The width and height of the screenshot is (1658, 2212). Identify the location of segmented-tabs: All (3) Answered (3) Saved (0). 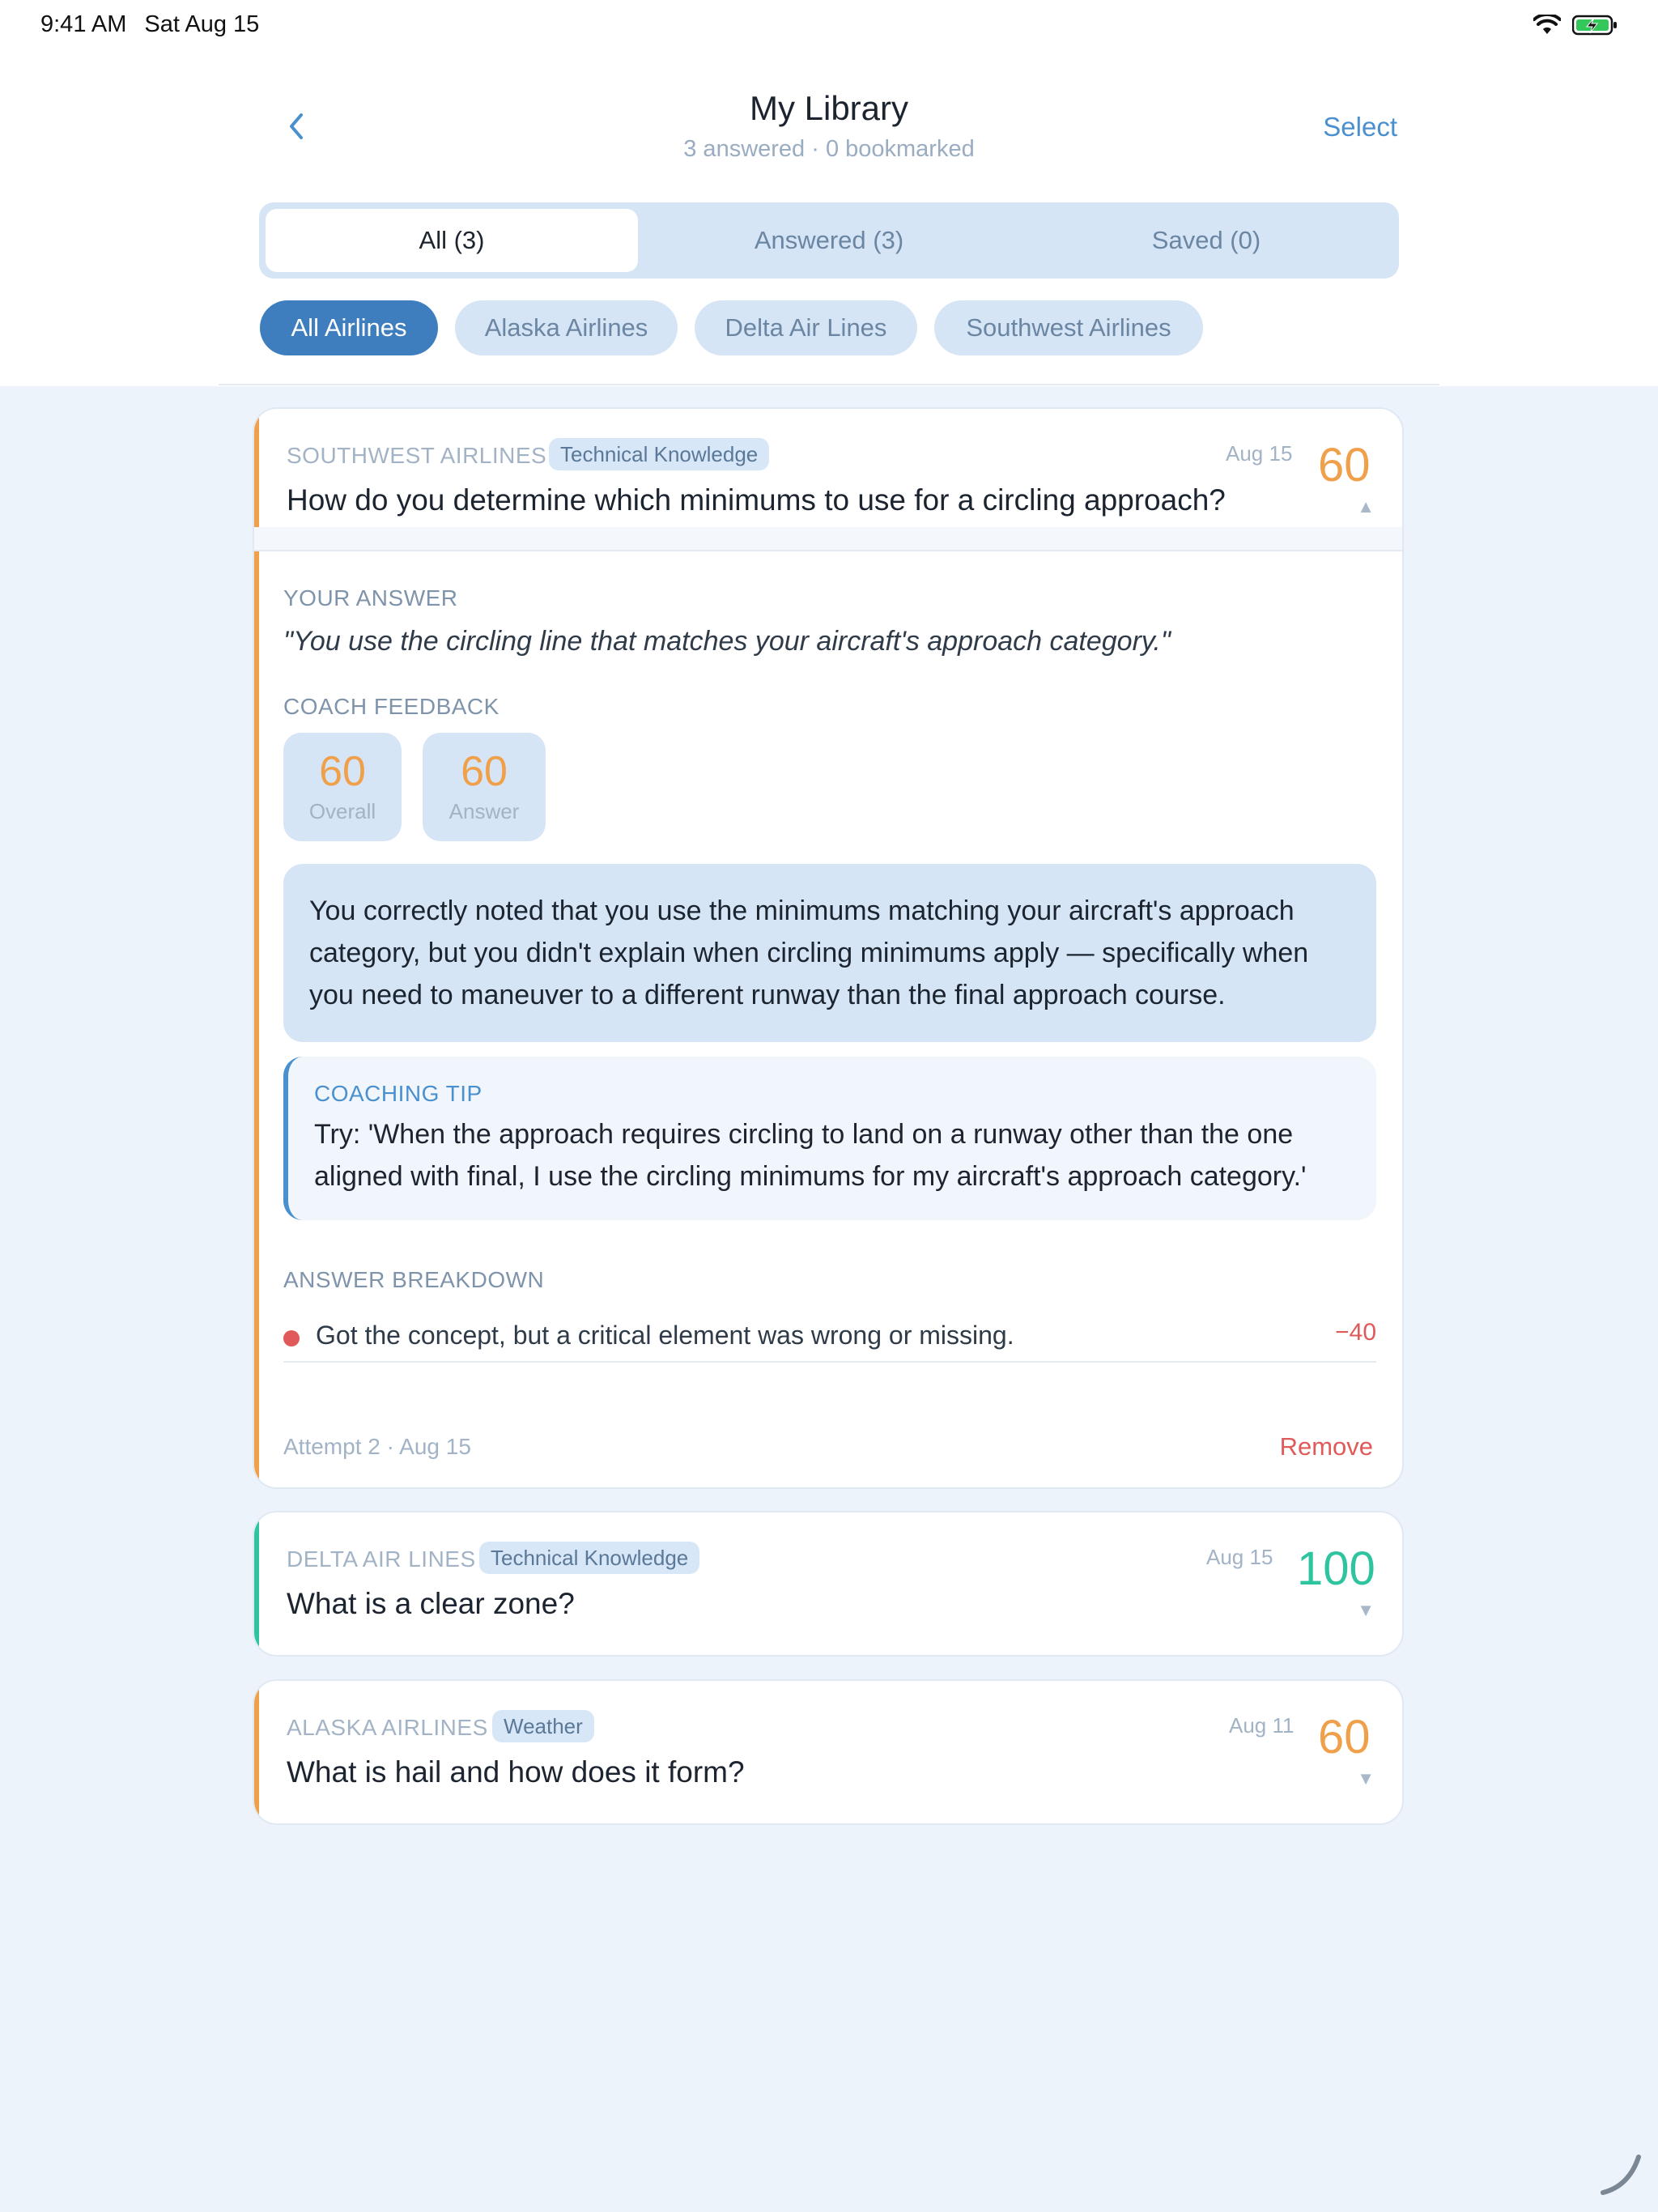
(829, 240).